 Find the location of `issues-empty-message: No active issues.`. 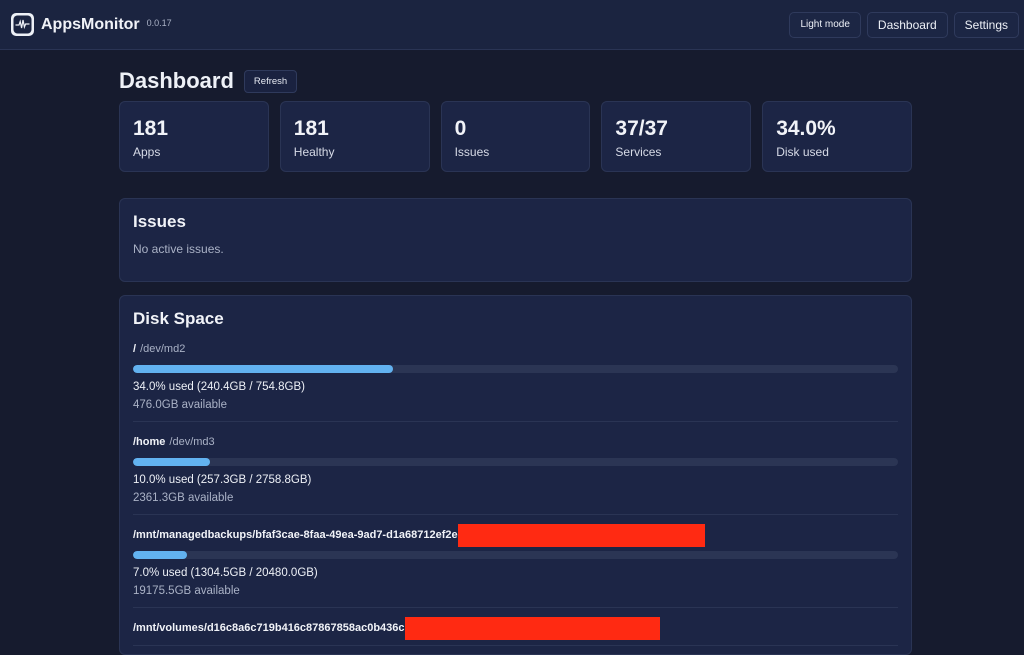

issues-empty-message: No active issues. is located at coordinates (178, 249).